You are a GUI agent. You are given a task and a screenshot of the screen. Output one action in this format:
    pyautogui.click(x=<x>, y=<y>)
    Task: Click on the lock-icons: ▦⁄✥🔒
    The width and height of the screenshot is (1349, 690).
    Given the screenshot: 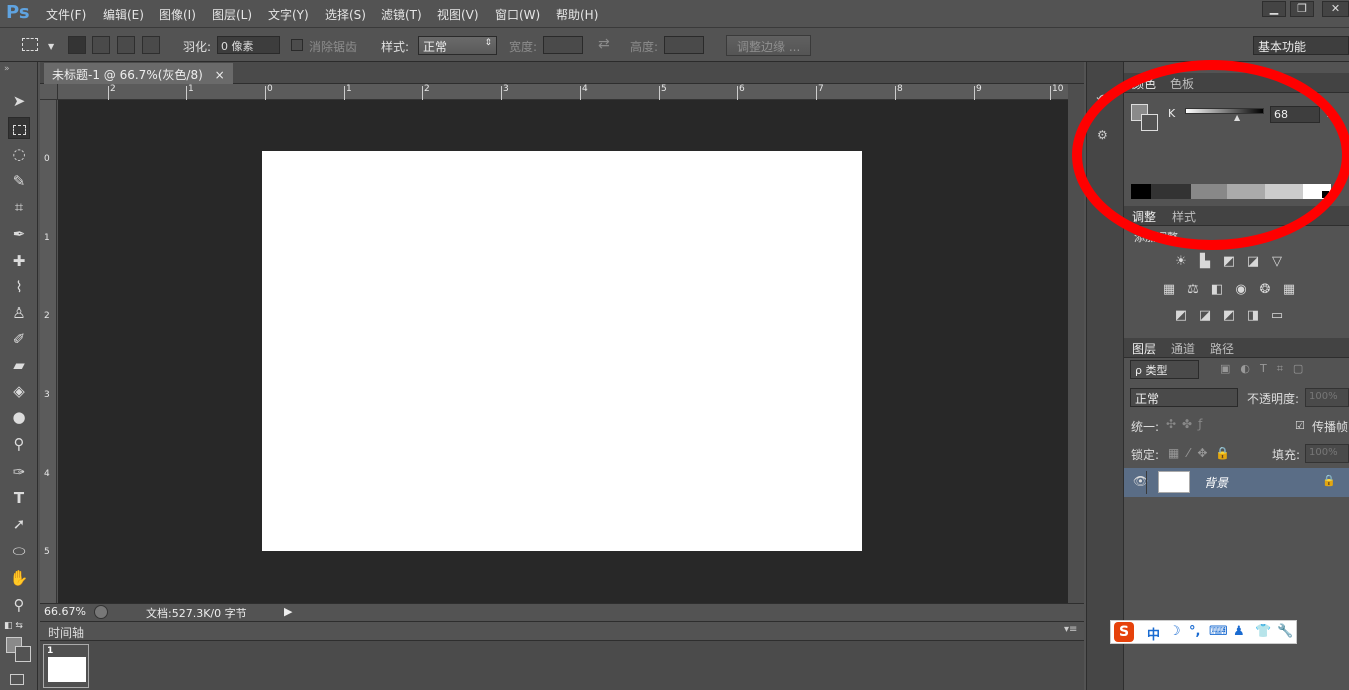 What is the action you would take?
    pyautogui.click(x=1203, y=453)
    